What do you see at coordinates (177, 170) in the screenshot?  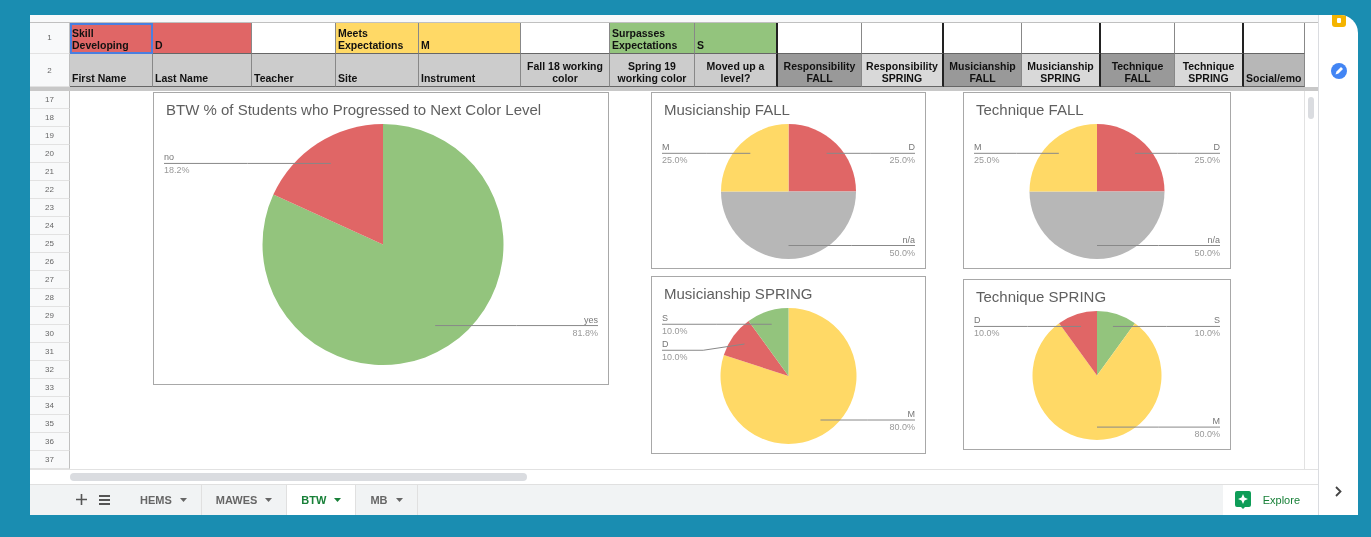 I see `slice-percent: 18.2%` at bounding box center [177, 170].